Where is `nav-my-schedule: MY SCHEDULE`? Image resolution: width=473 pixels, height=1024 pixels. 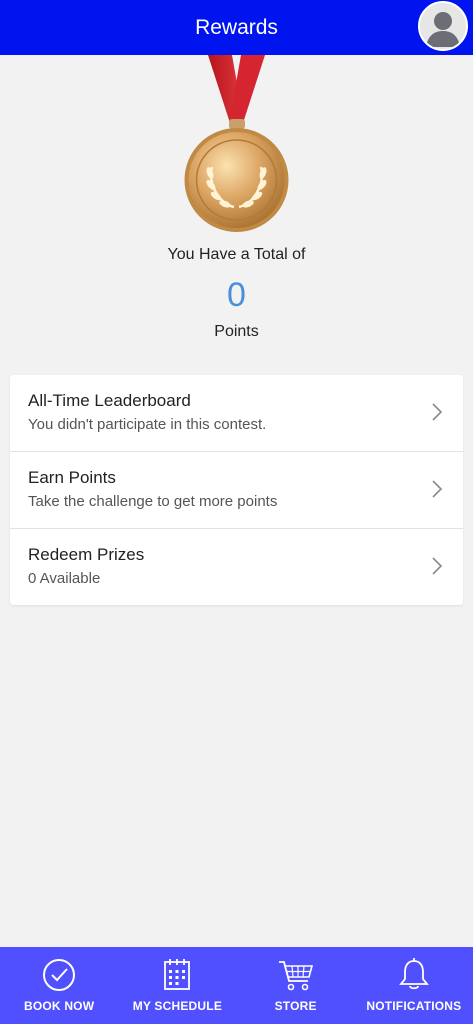
nav-my-schedule: MY SCHEDULE is located at coordinates (177, 985).